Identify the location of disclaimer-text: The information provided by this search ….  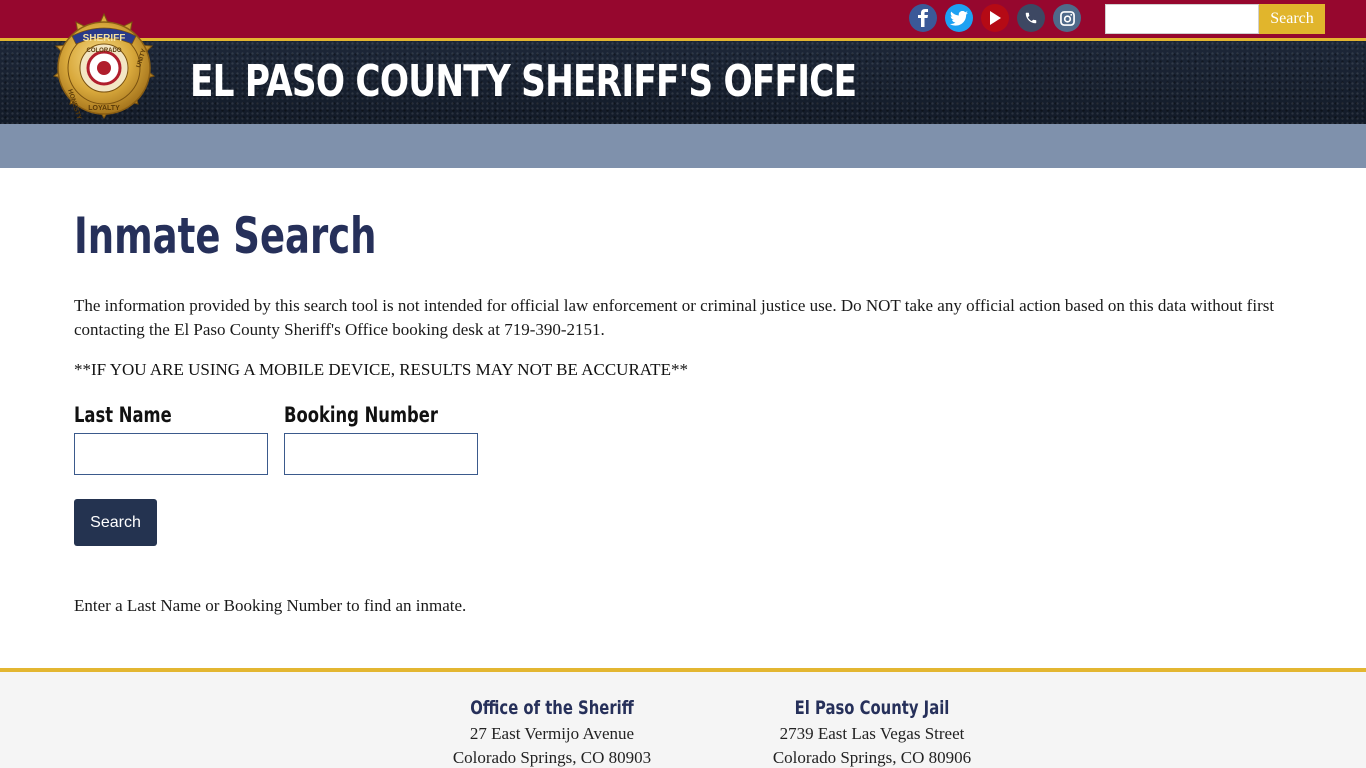
(674, 317).